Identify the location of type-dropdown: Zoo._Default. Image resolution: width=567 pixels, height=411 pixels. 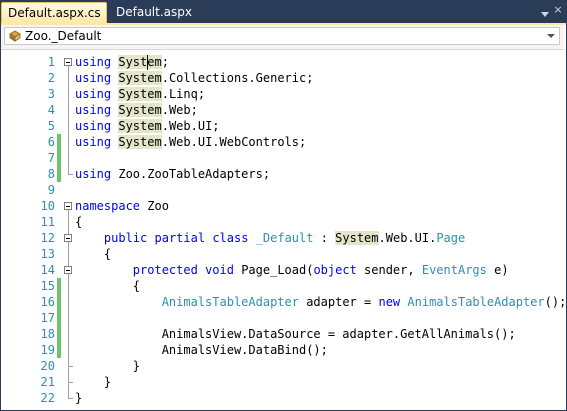
(282, 36).